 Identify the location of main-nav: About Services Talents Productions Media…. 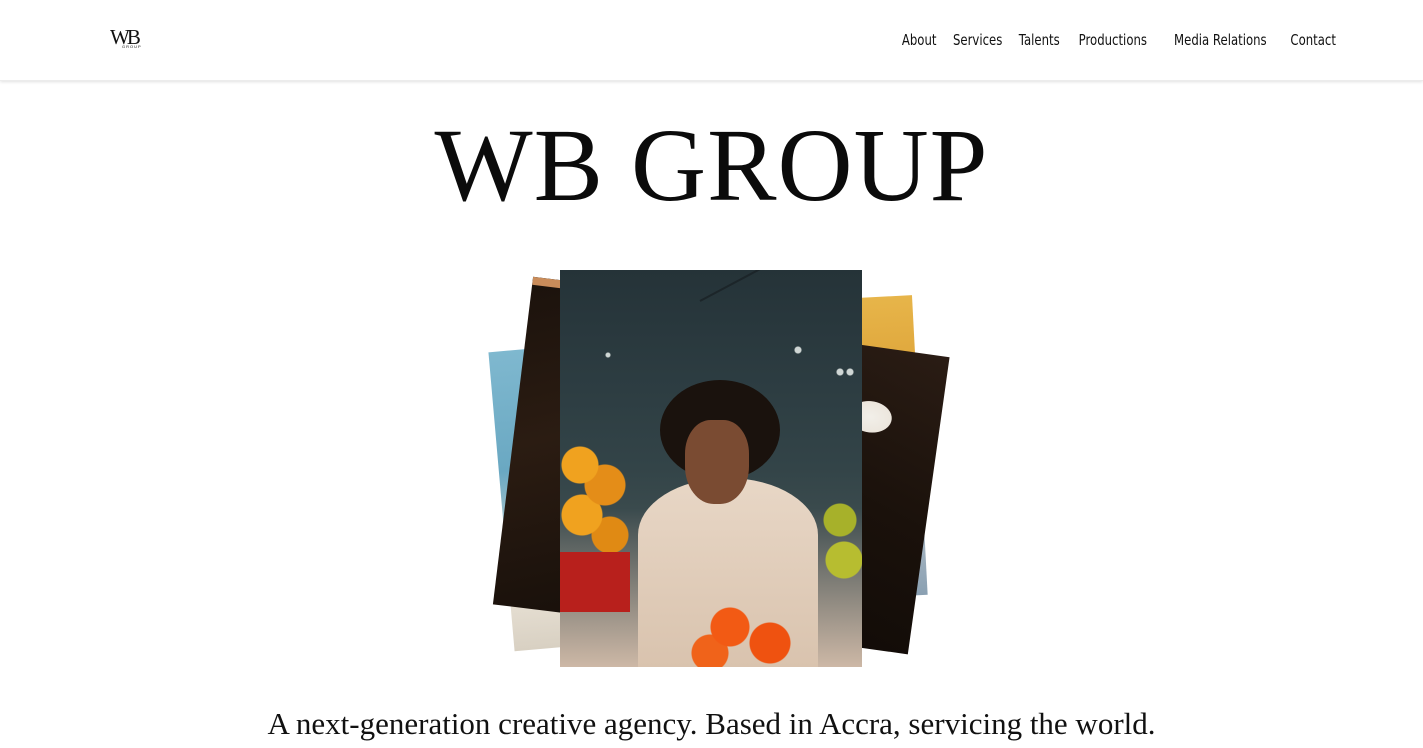
(1119, 40).